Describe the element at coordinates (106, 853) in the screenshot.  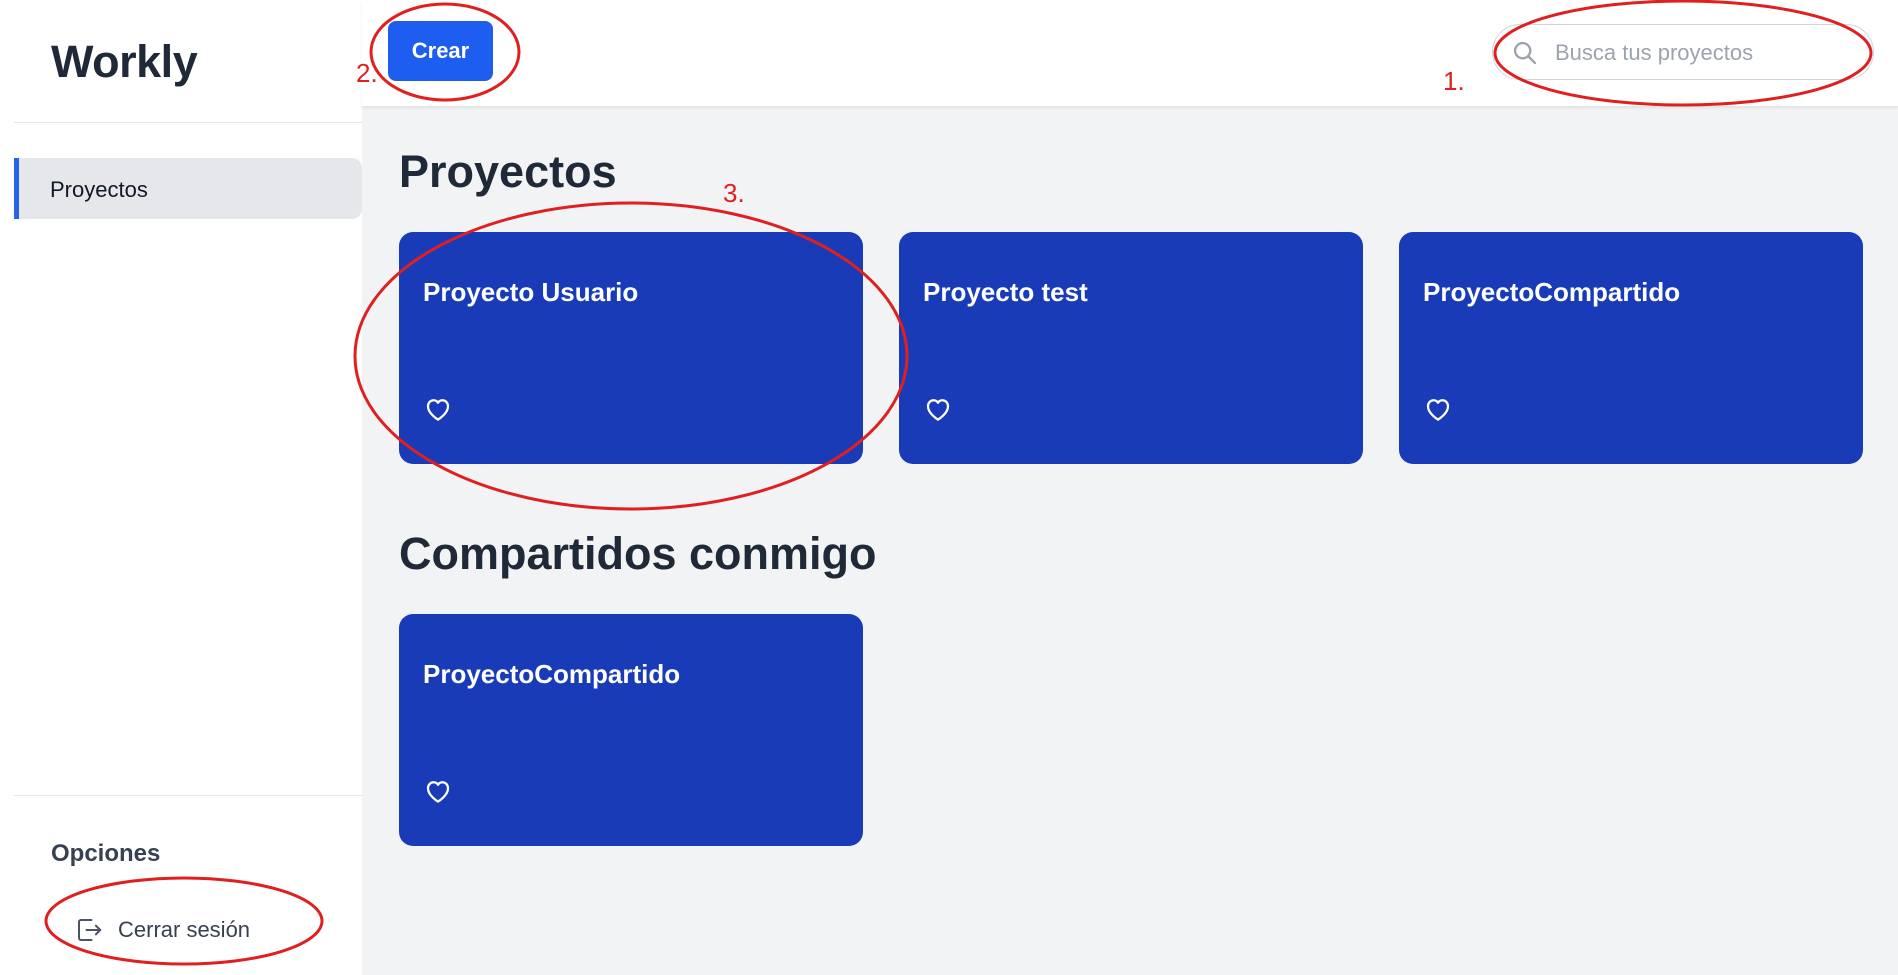
I see `options-title: Opciones` at that location.